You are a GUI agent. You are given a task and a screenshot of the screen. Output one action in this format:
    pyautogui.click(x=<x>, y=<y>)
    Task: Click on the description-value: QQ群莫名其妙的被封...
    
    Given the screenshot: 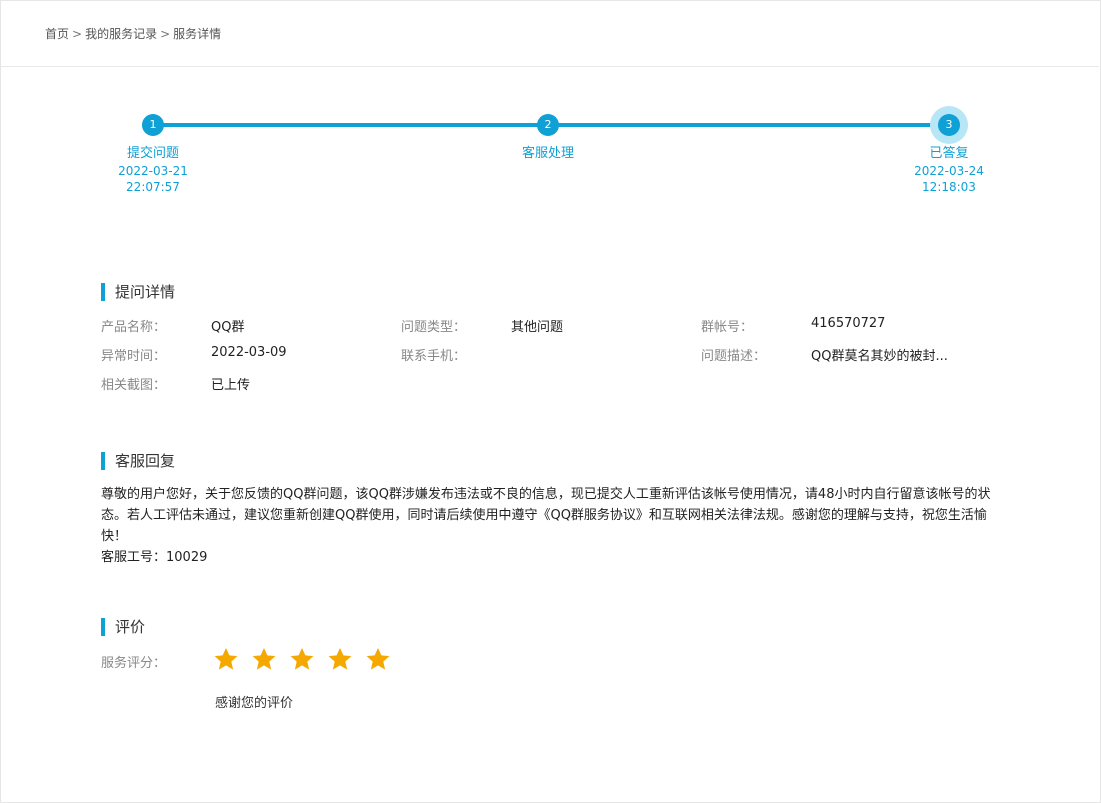 What is the action you would take?
    pyautogui.click(x=879, y=354)
    